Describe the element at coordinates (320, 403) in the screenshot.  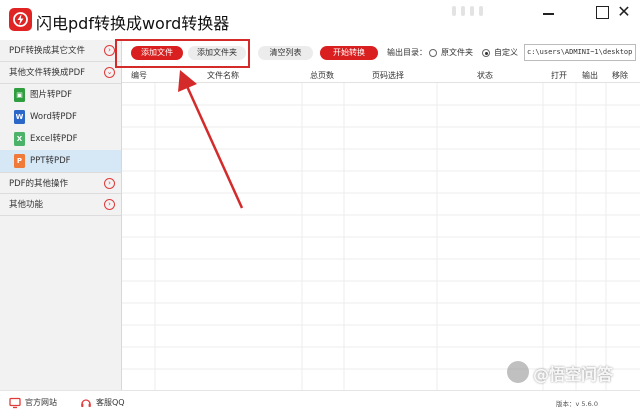
I see `footer-bar: 官方网站 客服QQ 版本：v 5.6.0` at that location.